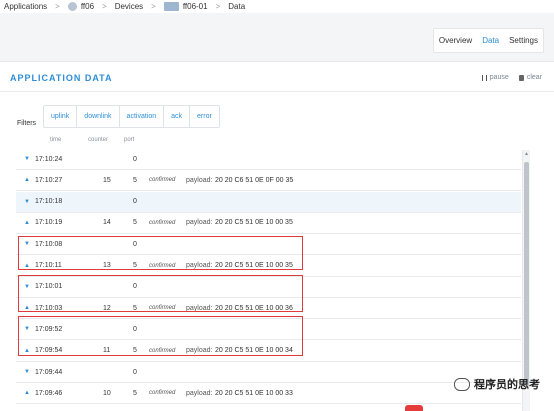  Describe the element at coordinates (195, 6) in the screenshot. I see `breadcrumb-device: ff06-01` at that location.